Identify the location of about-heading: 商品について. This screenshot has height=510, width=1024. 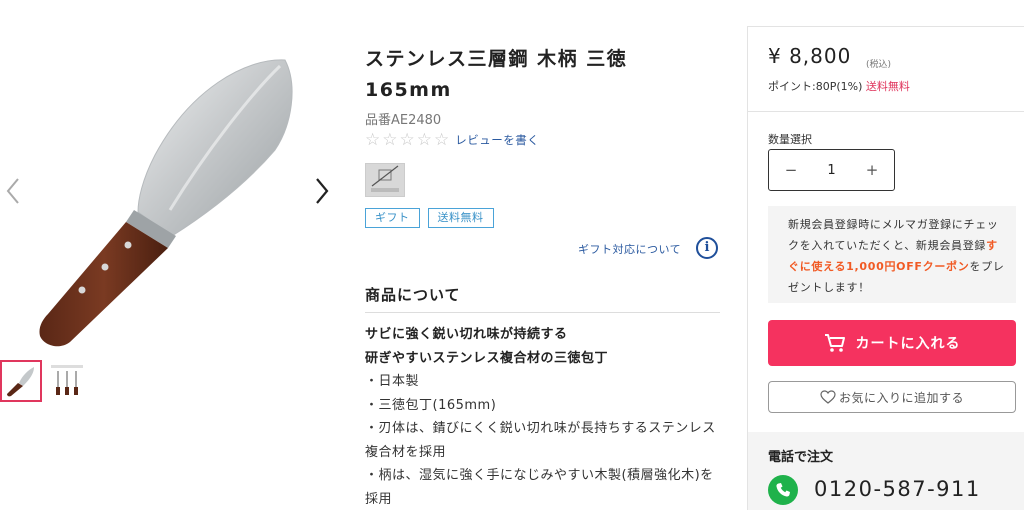
(413, 295).